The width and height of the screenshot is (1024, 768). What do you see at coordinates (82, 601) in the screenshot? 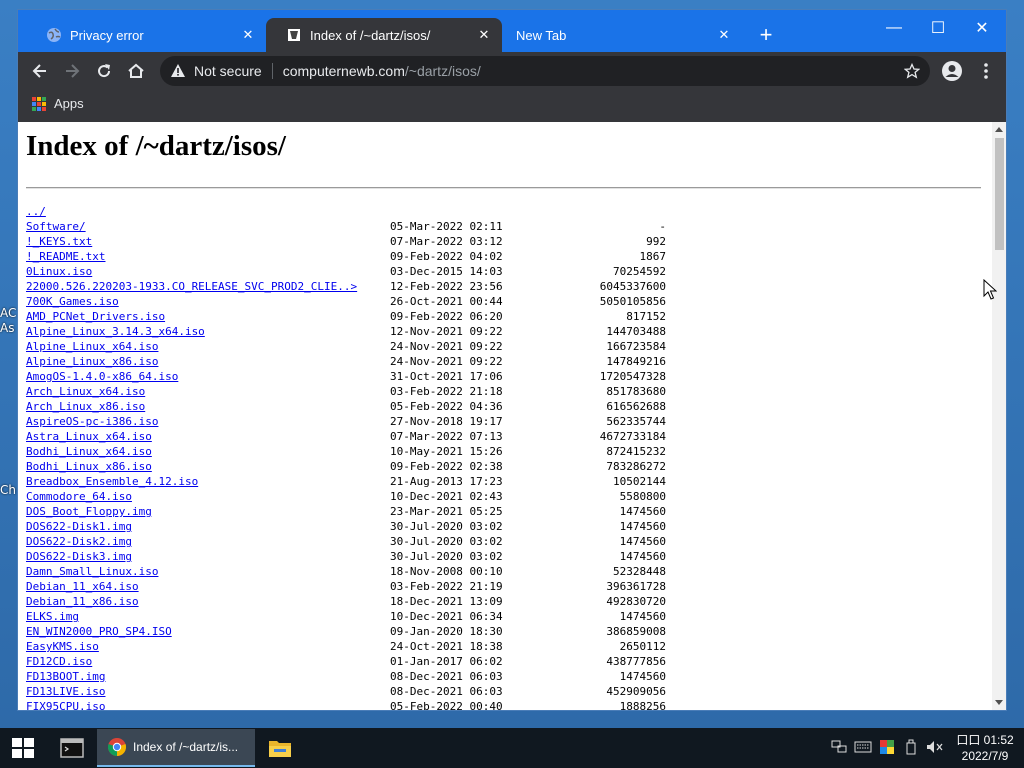
I see `file-link: Debian_11_x86.iso` at bounding box center [82, 601].